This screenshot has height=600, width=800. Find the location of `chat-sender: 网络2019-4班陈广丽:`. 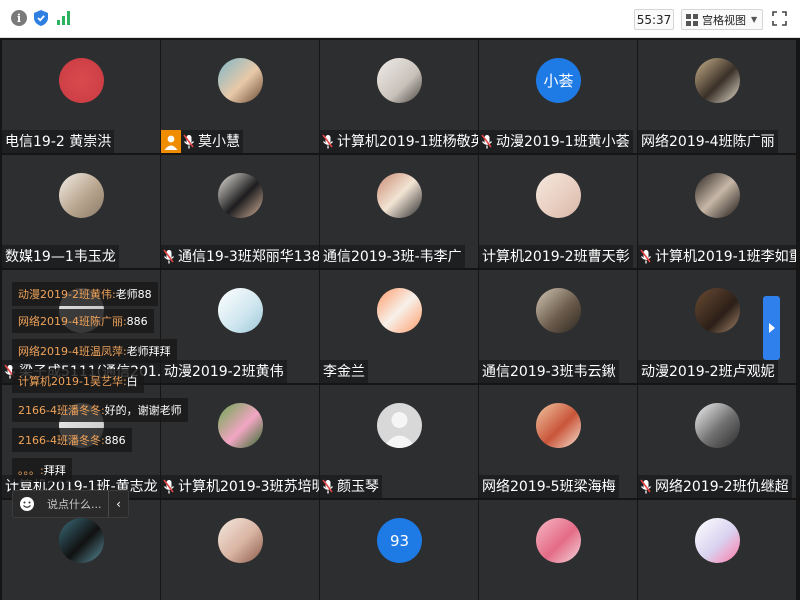

chat-sender: 网络2019-4班陈广丽: is located at coordinates (72, 321).